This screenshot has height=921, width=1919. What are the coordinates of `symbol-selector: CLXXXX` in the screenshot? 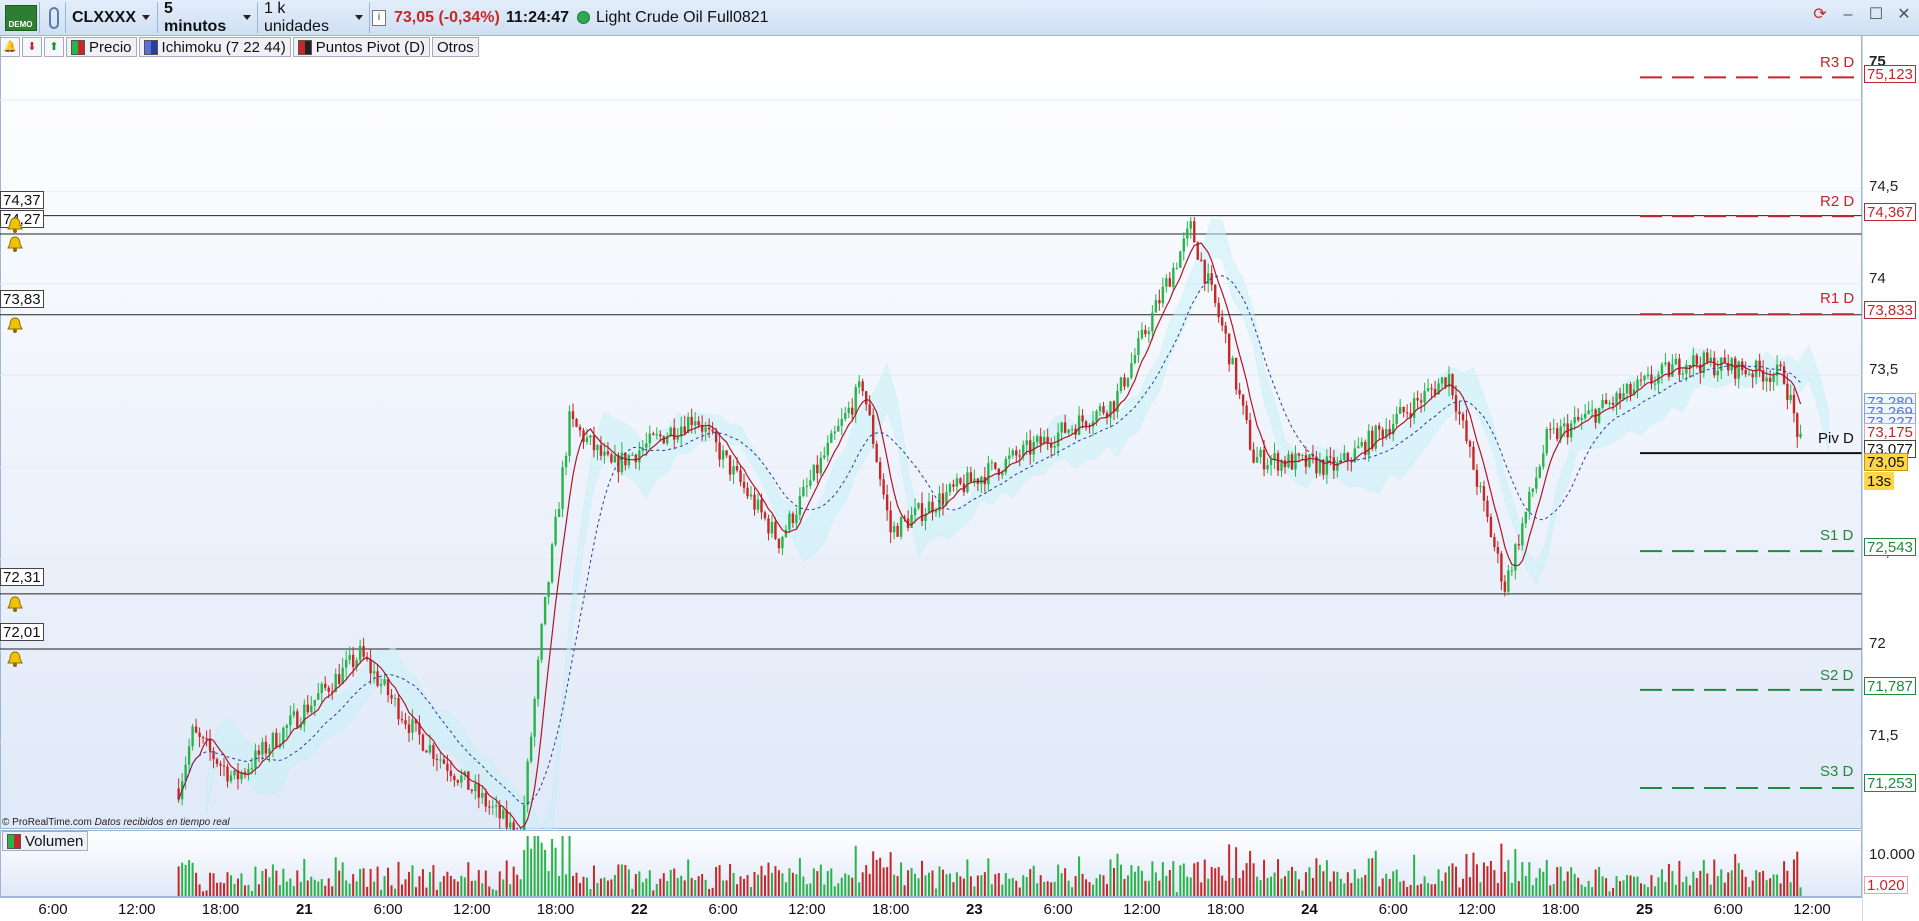 It's located at (112, 17).